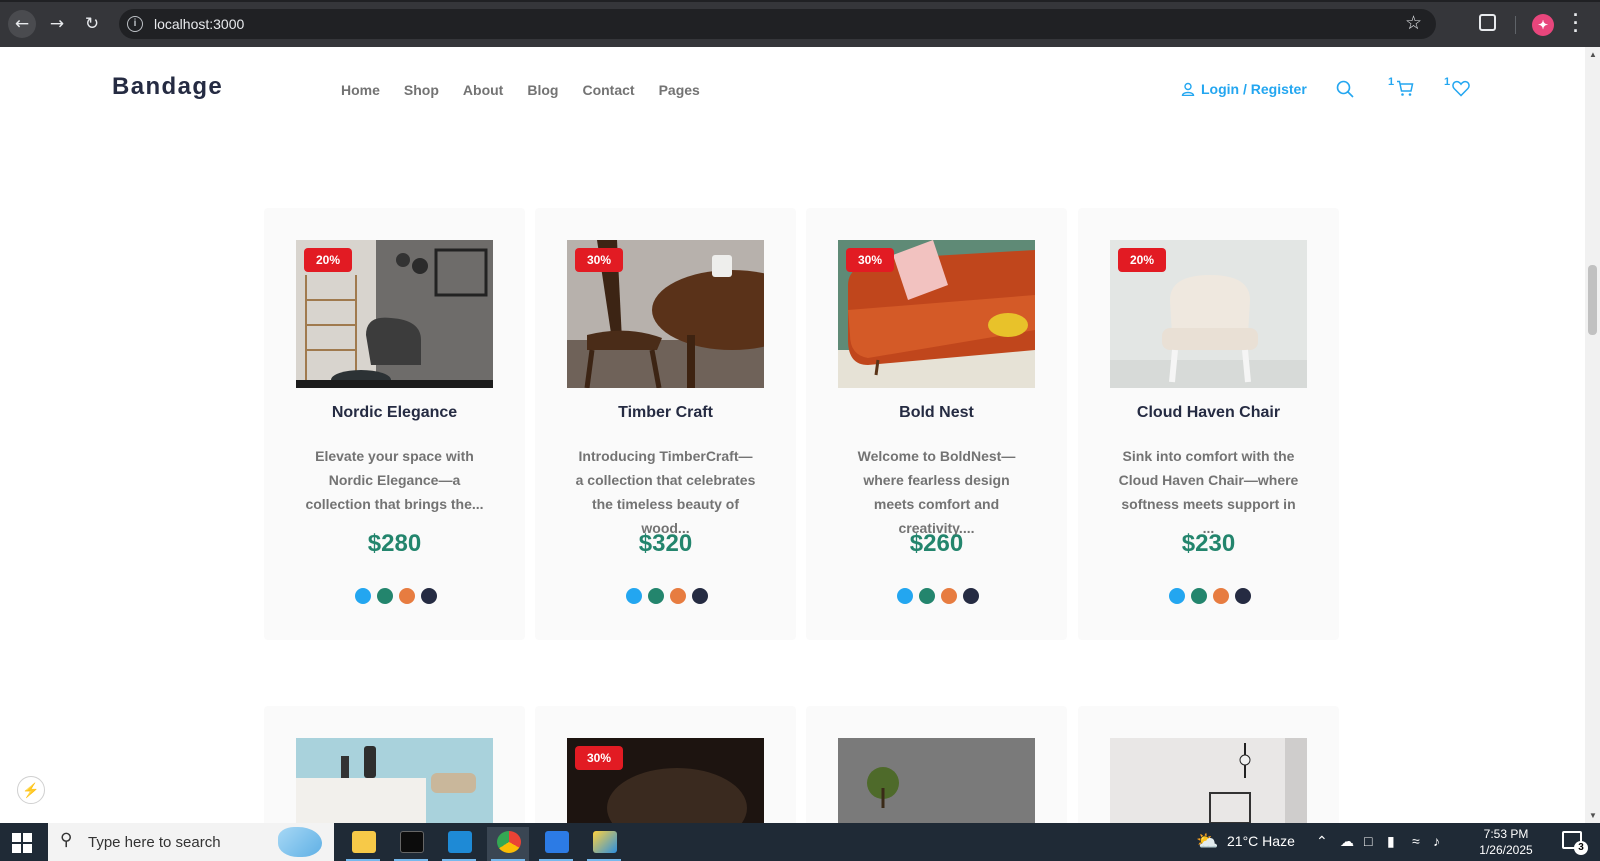 Image resolution: width=1600 pixels, height=861 pixels. What do you see at coordinates (92, 24) in the screenshot?
I see `reload-icon: ↻` at bounding box center [92, 24].